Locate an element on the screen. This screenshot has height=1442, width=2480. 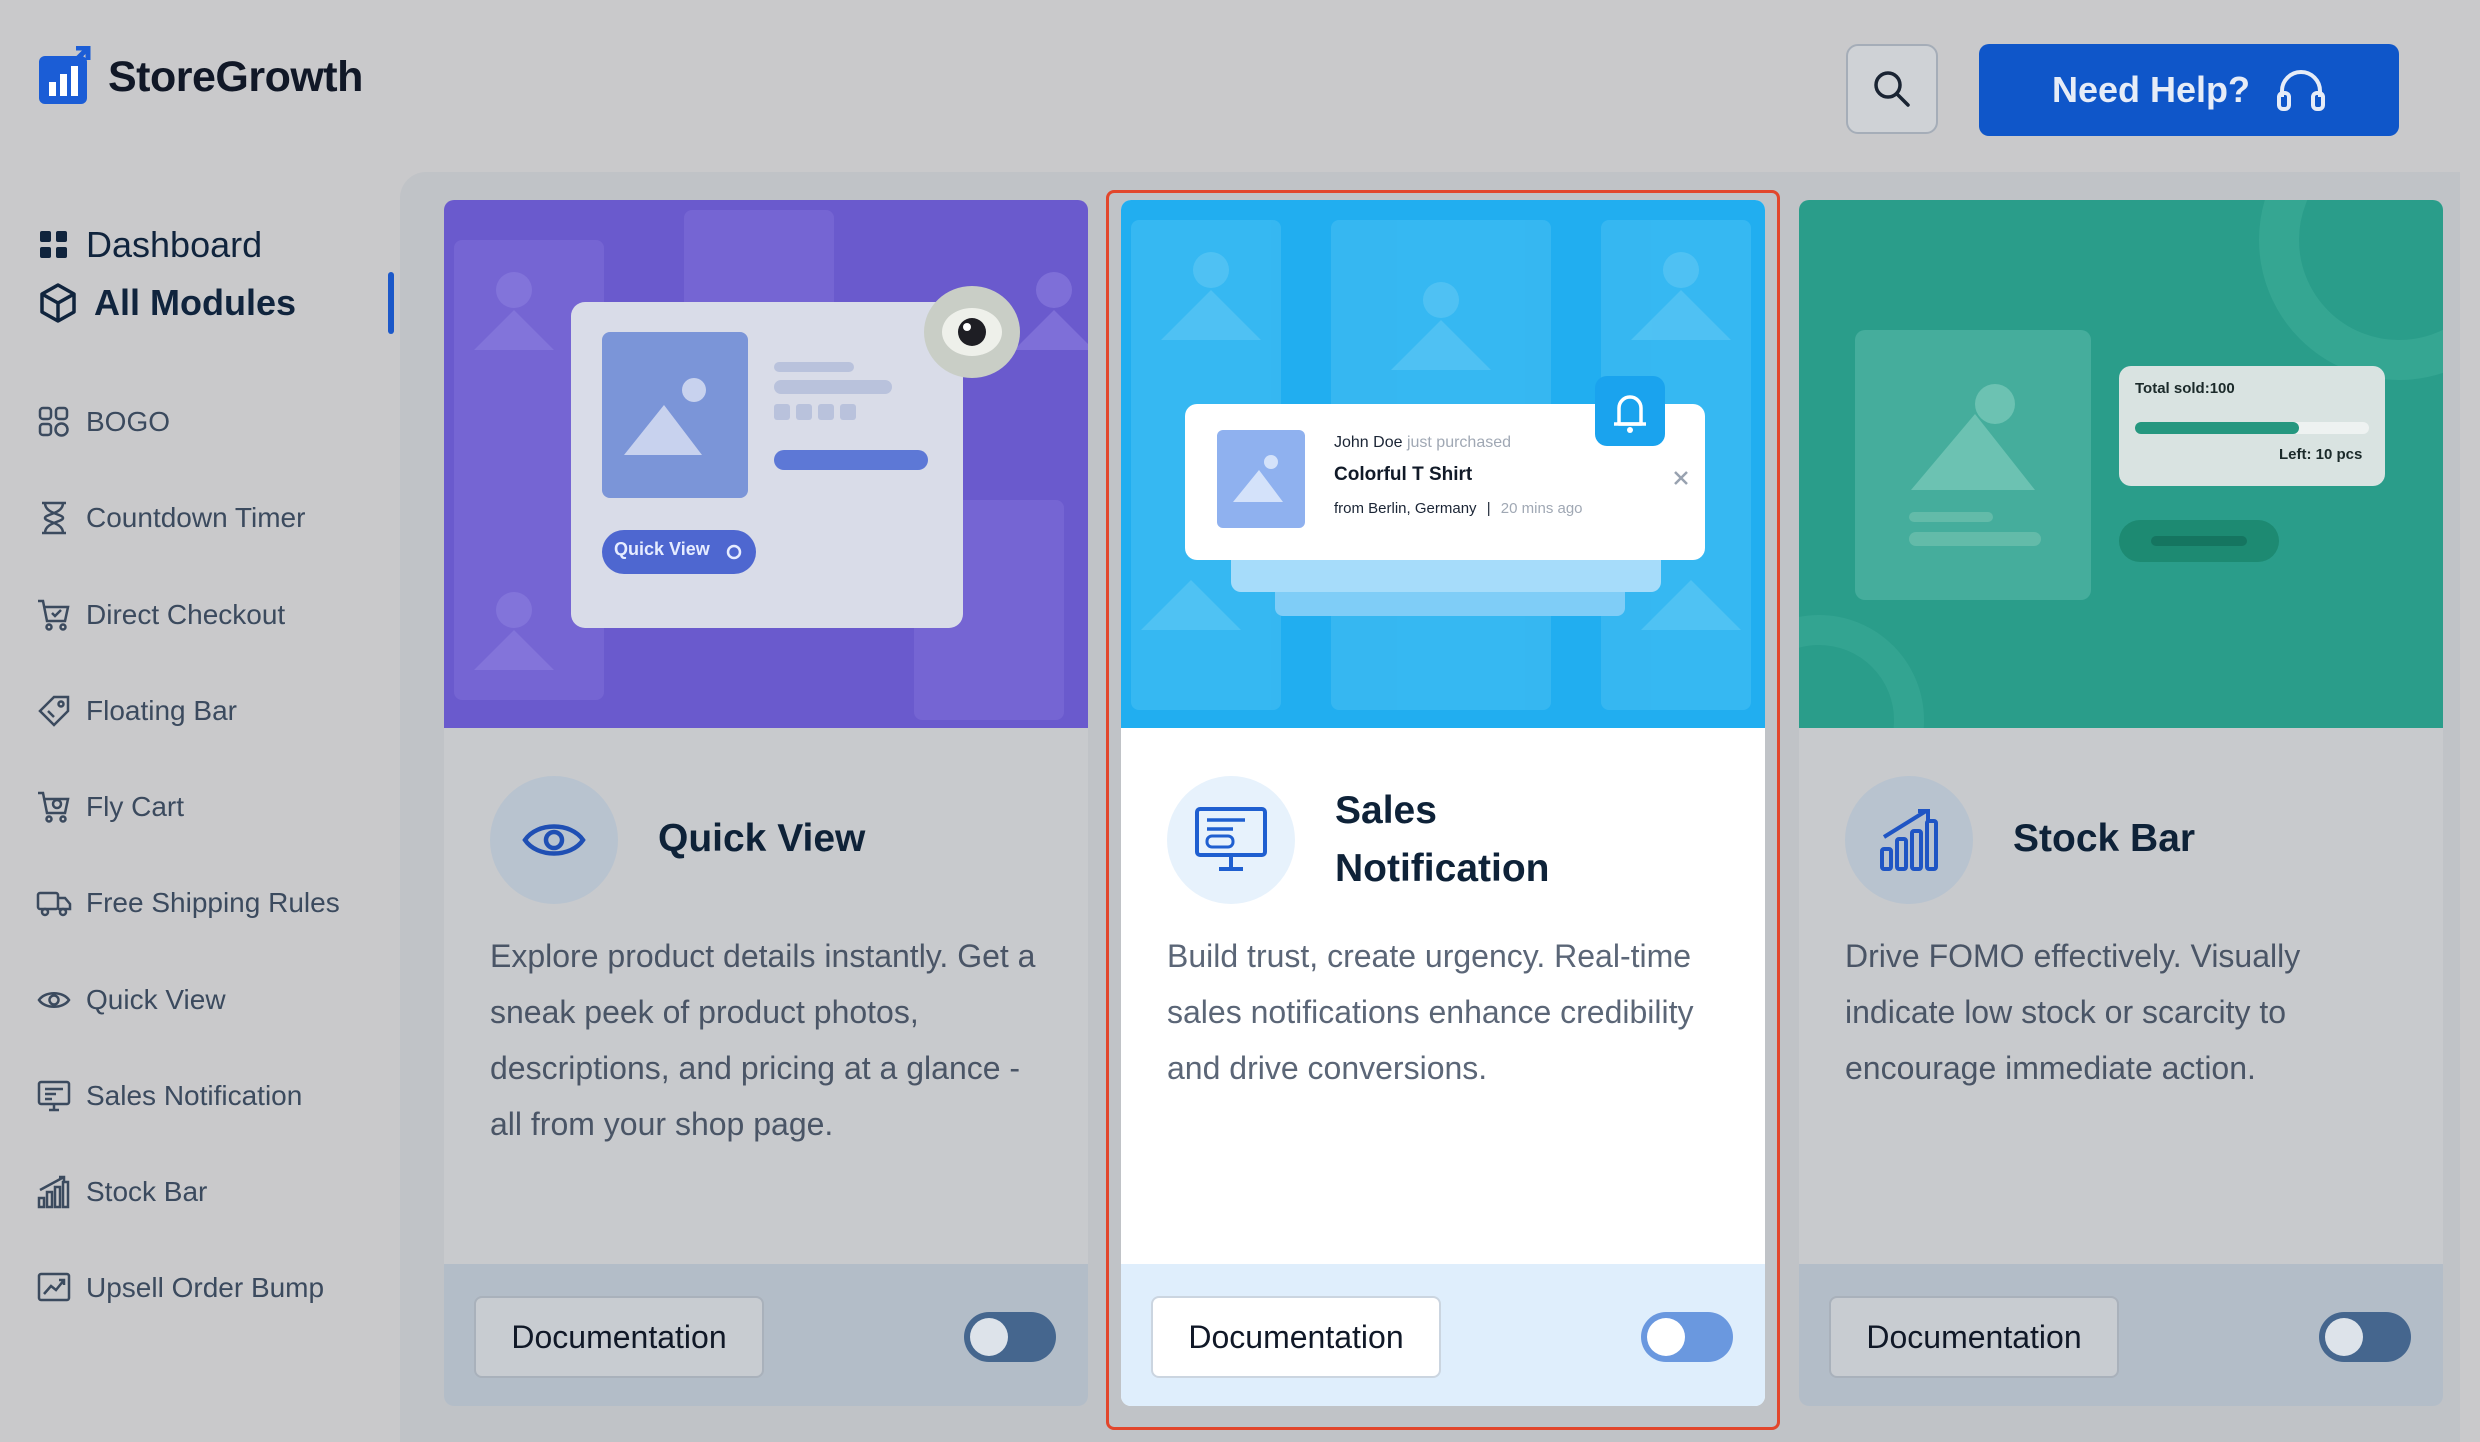
sidebar-item-label: Stock Bar is located at coordinates (147, 1191).